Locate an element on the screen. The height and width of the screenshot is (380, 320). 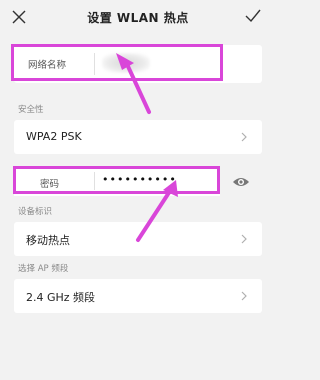
ap-band-section-label: 选择 AP 频段 is located at coordinates (43, 269).